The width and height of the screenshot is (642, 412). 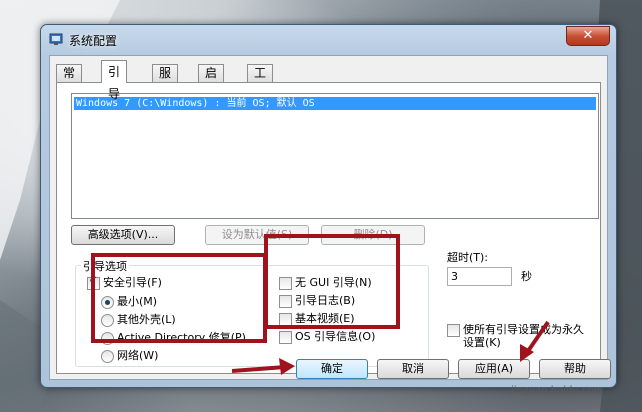 I want to click on tab-tools: 工具, so click(x=260, y=80).